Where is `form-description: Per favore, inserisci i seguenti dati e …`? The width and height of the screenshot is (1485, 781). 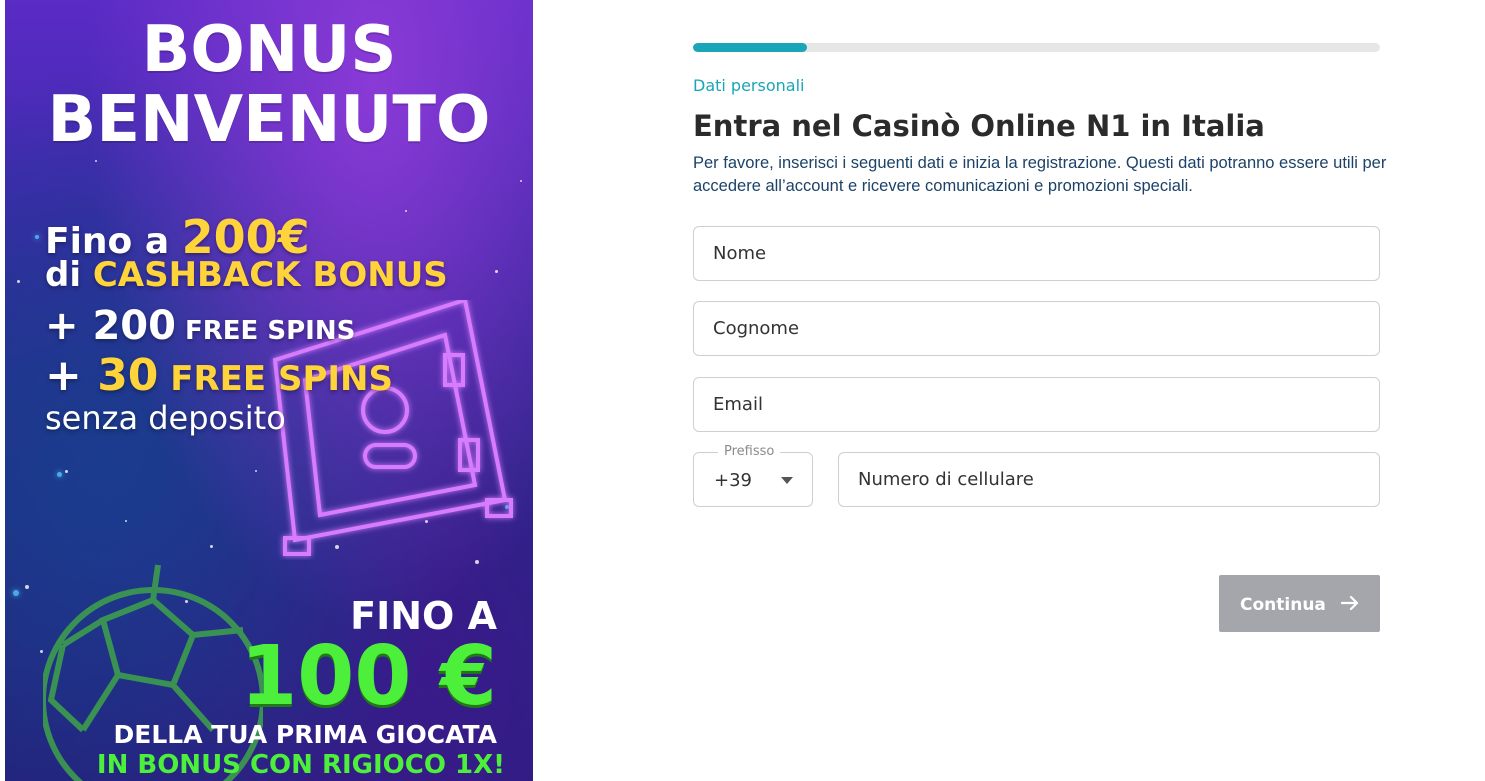
form-description: Per favore, inserisci i seguenti dati e … is located at coordinates (1040, 174).